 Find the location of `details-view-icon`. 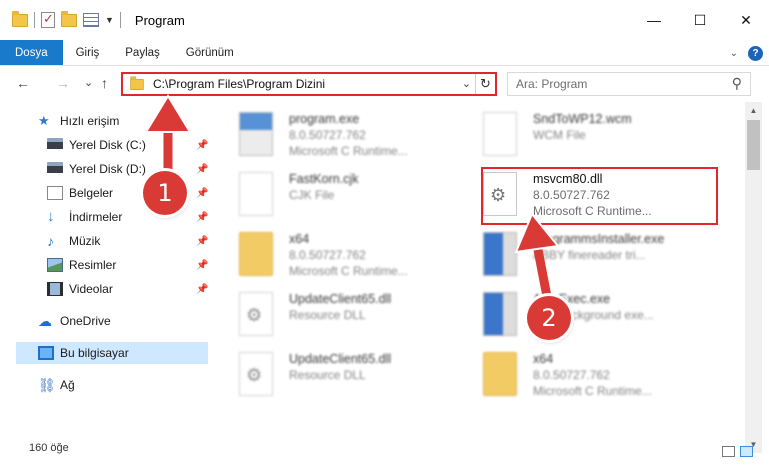

details-view-icon is located at coordinates (728, 451).